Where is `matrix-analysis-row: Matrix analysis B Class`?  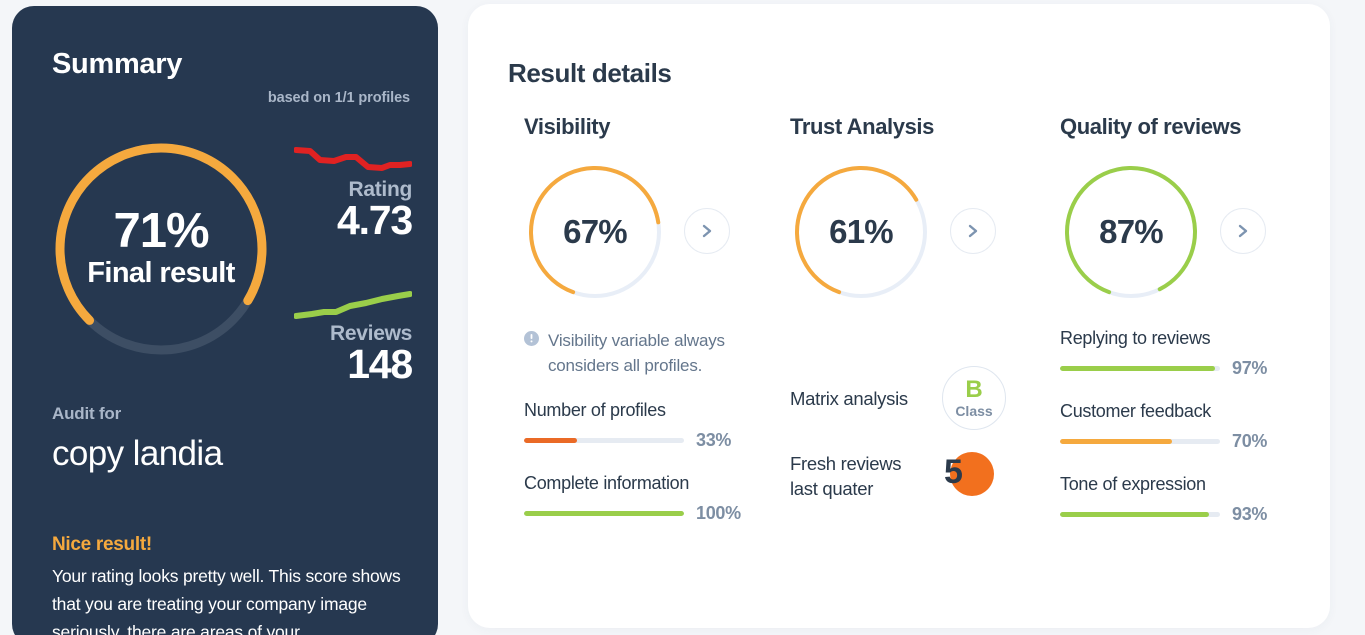 matrix-analysis-row: Matrix analysis B Class is located at coordinates (915, 398).